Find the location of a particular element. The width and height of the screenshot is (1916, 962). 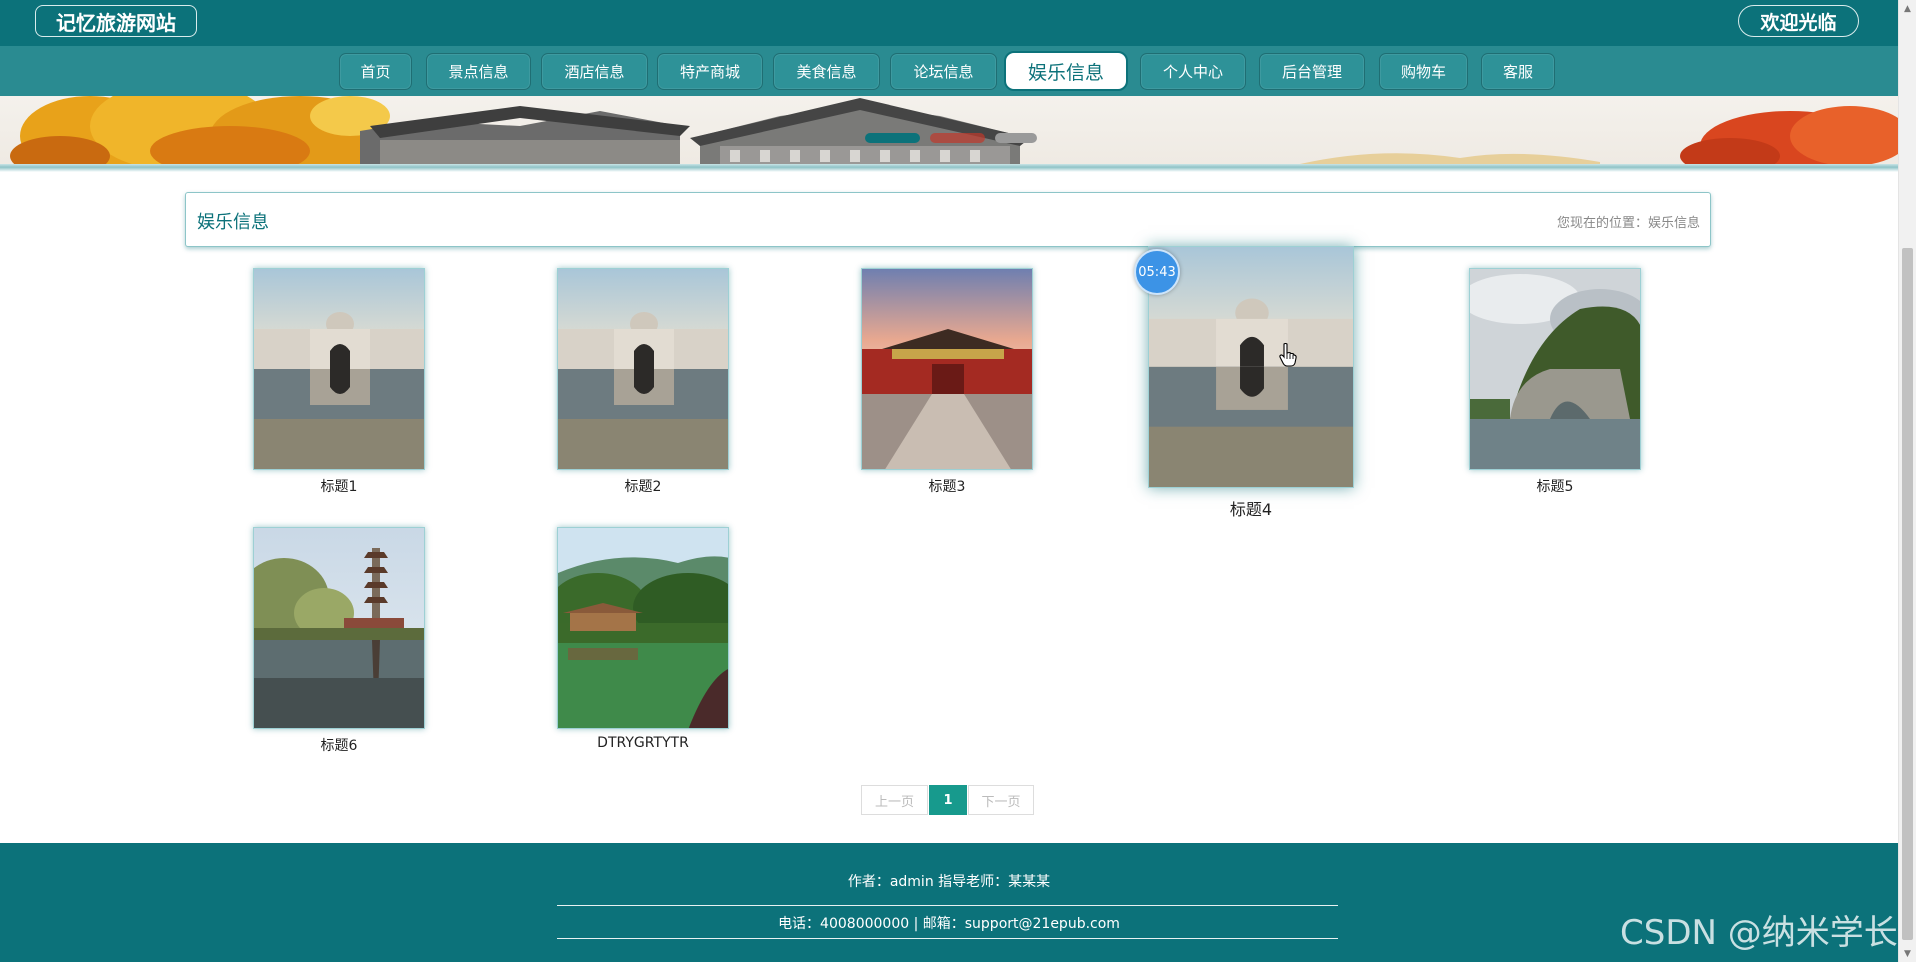

list-item: DTRYGRTYTR is located at coordinates (643, 639).